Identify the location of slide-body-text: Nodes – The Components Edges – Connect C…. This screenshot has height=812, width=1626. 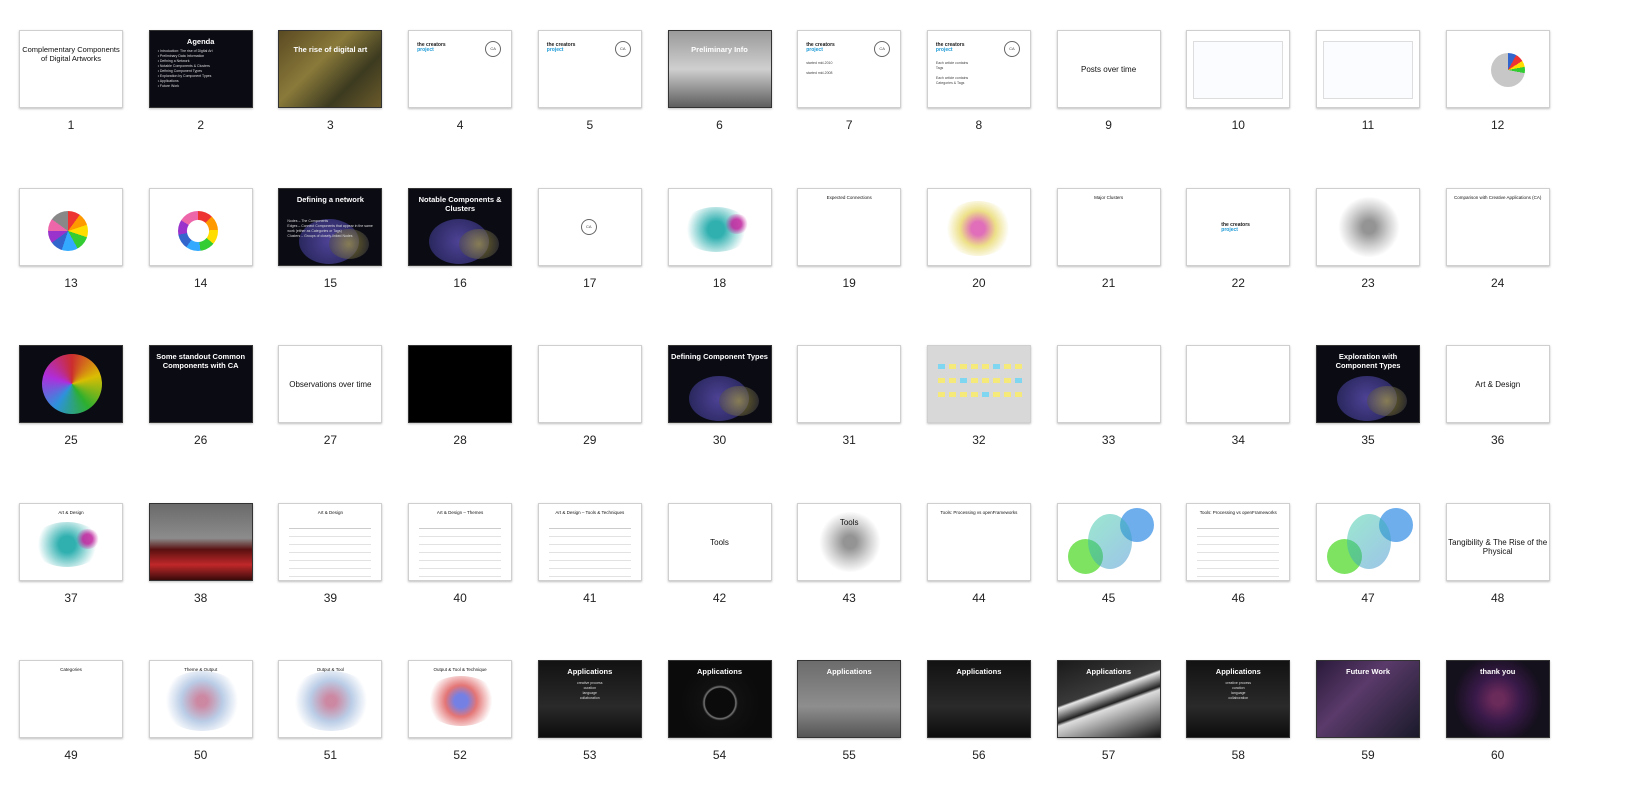
(330, 228).